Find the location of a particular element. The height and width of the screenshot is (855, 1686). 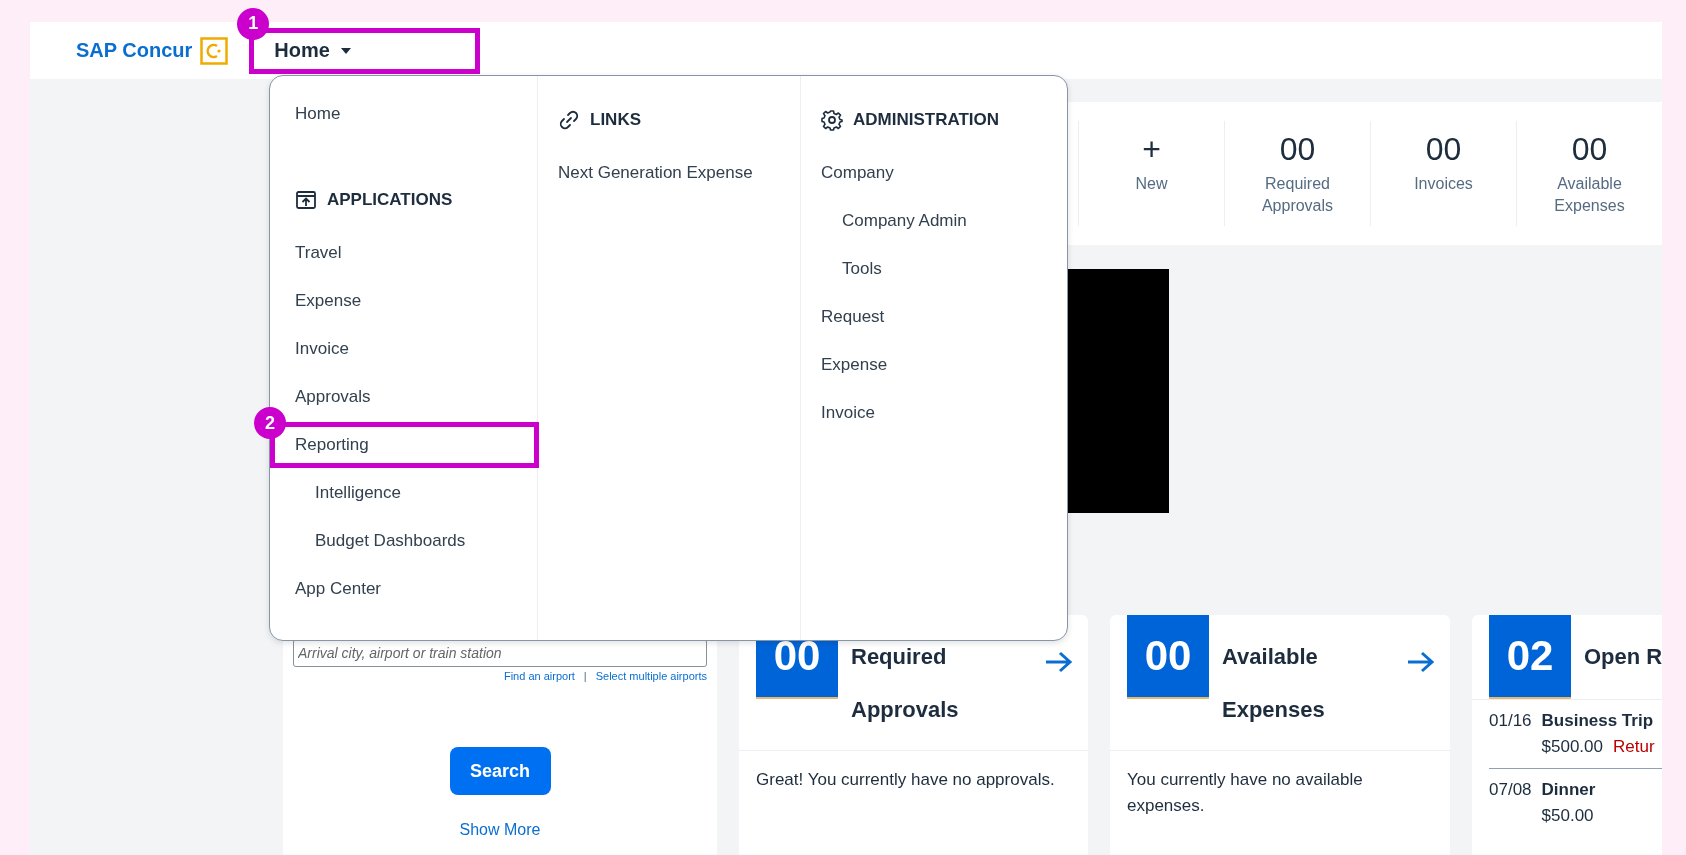

logo-icon is located at coordinates (214, 50).